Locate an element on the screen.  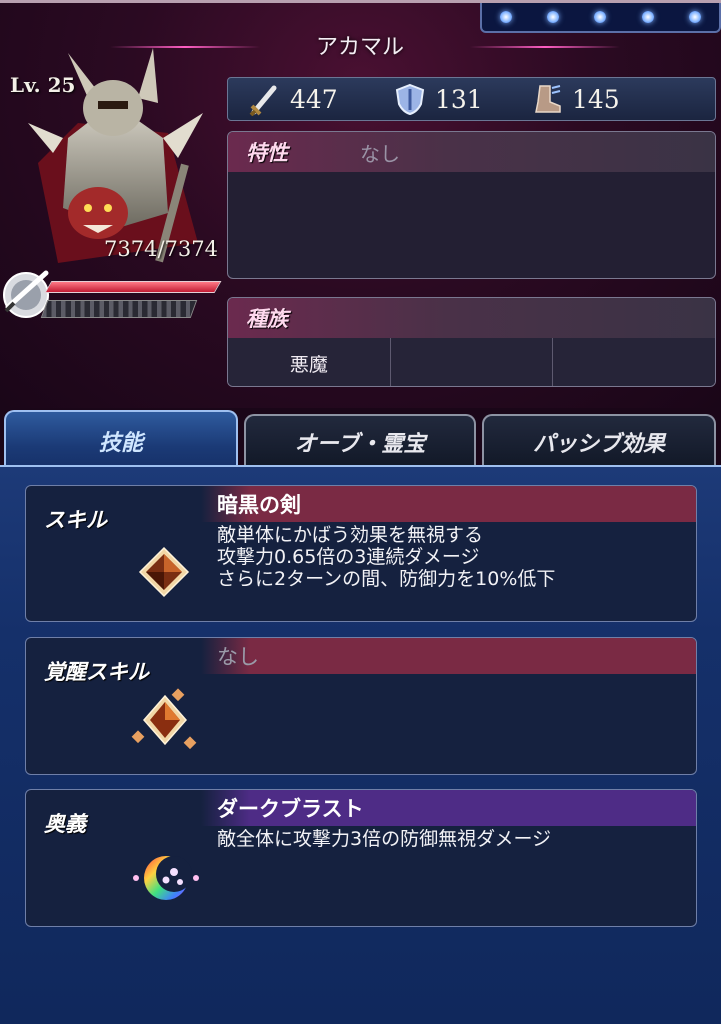
skill-label: スキル is located at coordinates (75, 520).